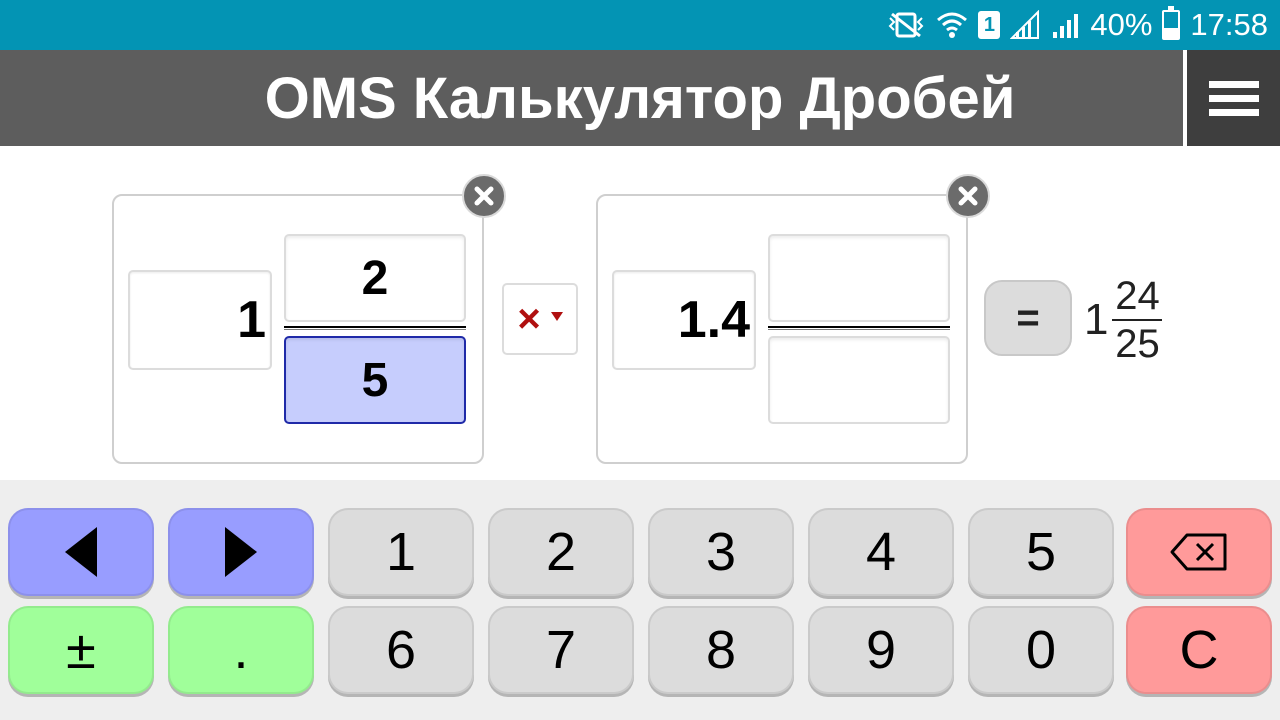  What do you see at coordinates (561, 552) in the screenshot?
I see `key-2-button: 2` at bounding box center [561, 552].